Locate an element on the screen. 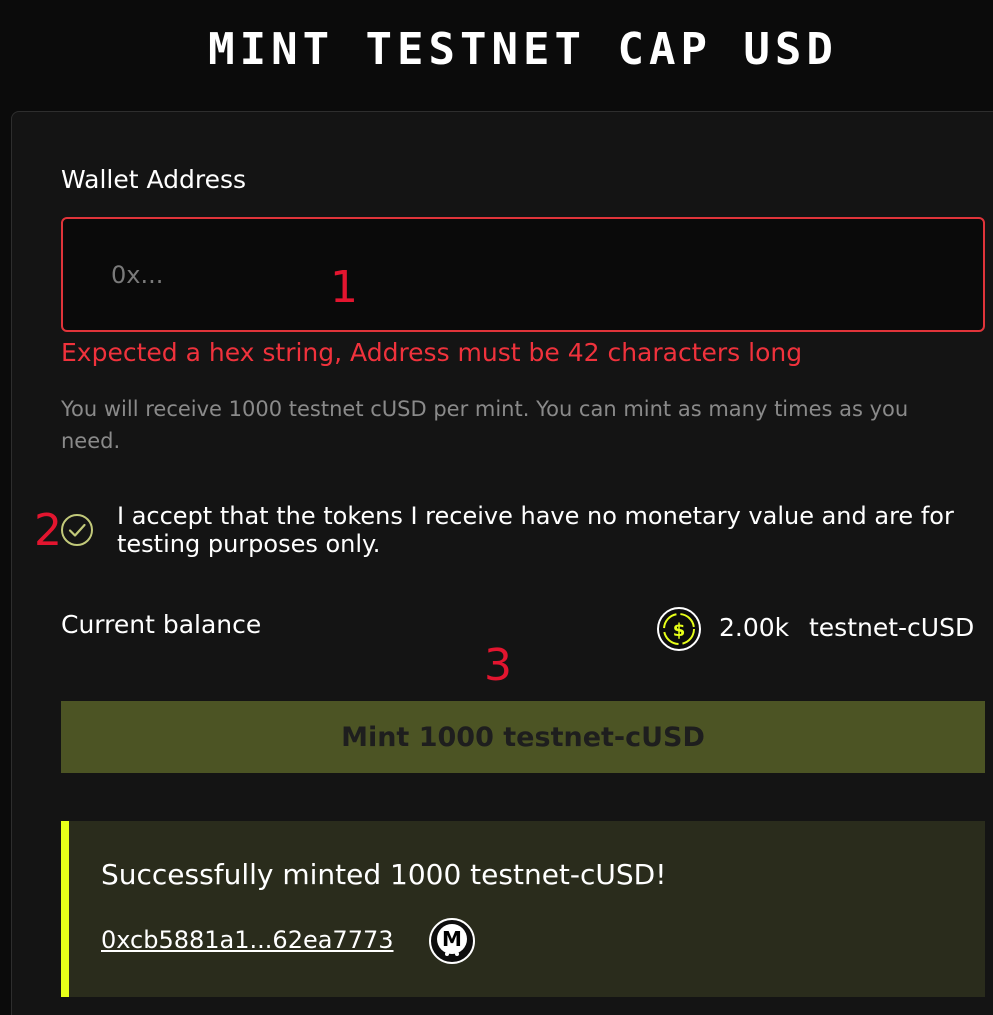  explorer-m-icon: M is located at coordinates (452, 941).